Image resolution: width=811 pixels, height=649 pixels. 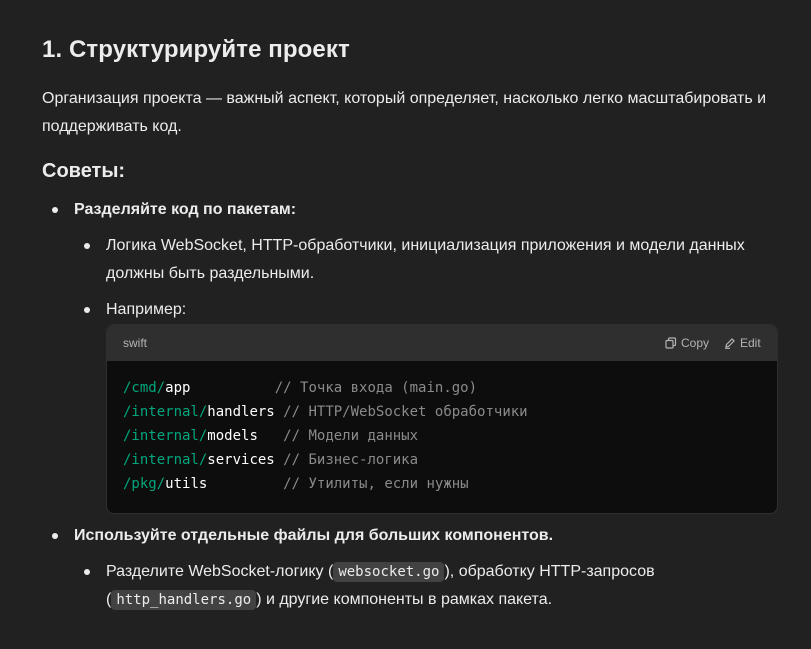 I want to click on section-heading: 1. Структурируйте проект, so click(x=196, y=49).